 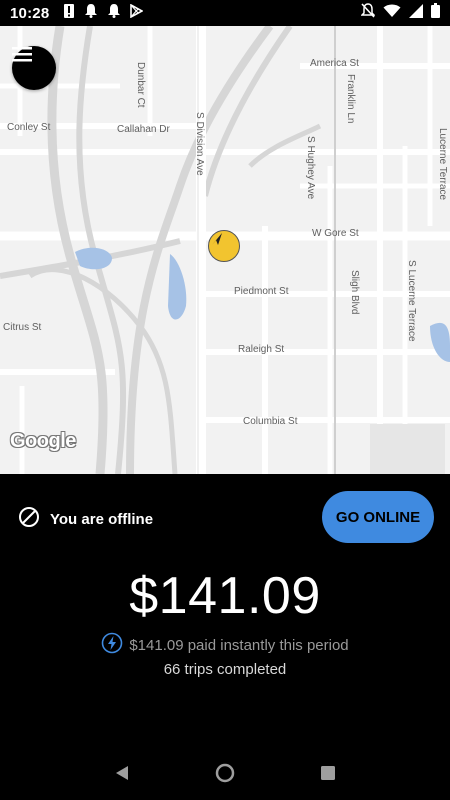 I want to click on play-store-icon, so click(x=137, y=13).